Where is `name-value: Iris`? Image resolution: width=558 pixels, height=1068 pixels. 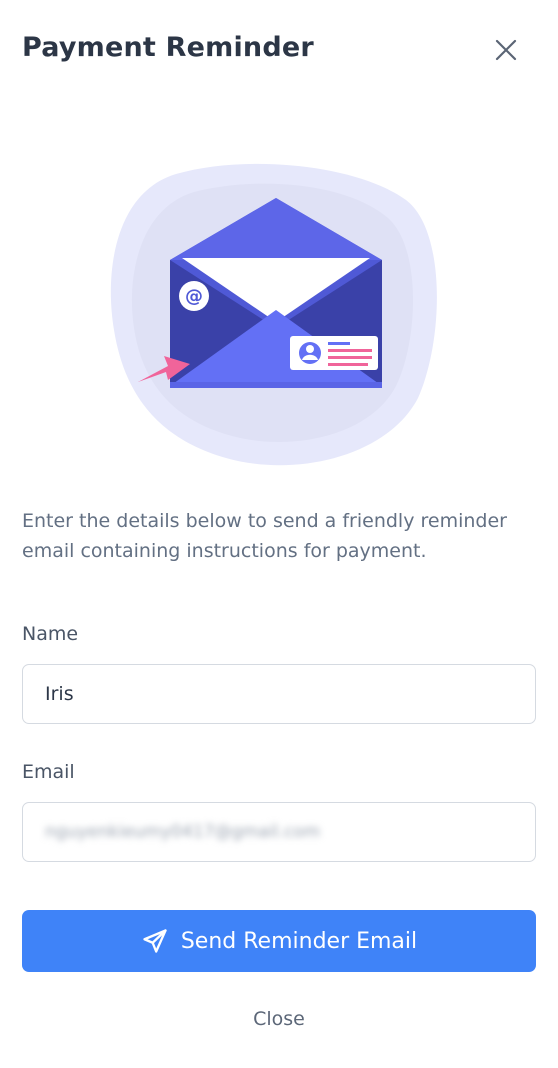
name-value: Iris is located at coordinates (59, 694).